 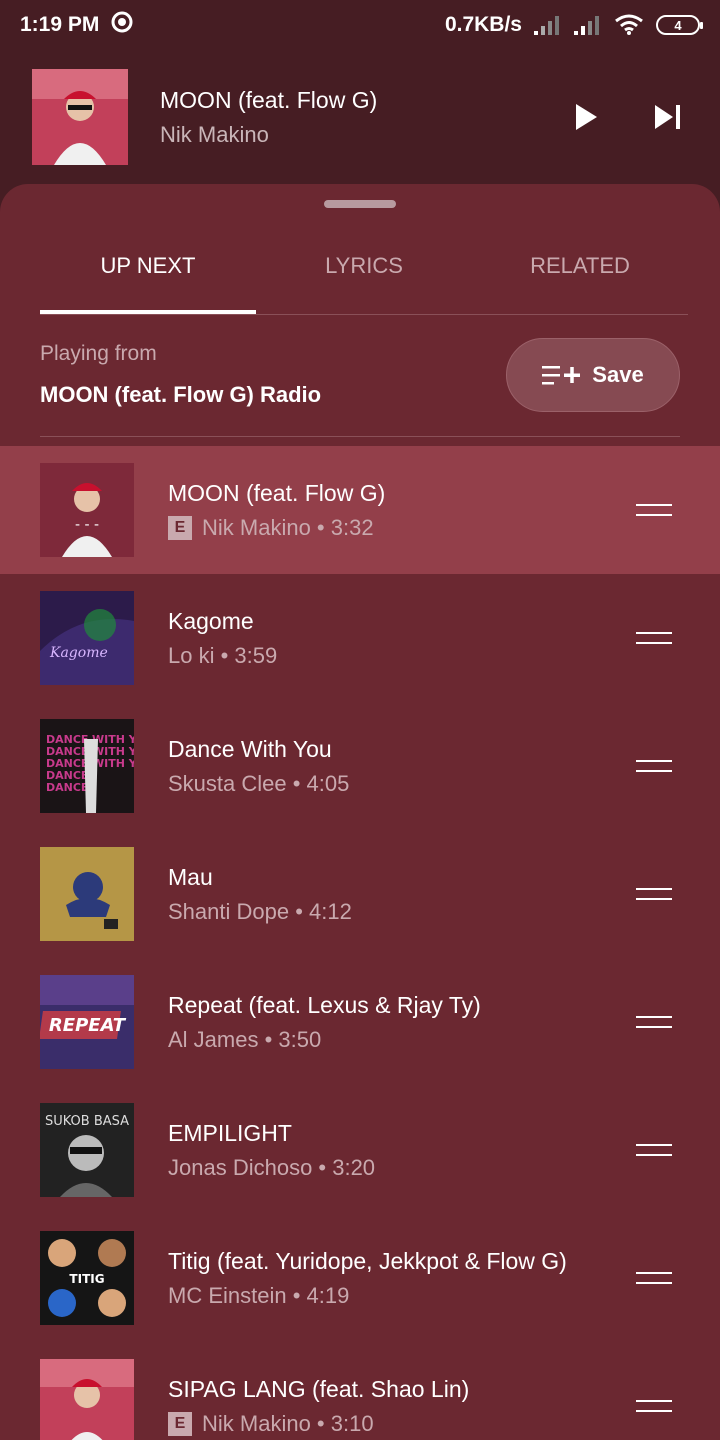 I want to click on svg-text: TITIG, so click(x=86, y=1279).